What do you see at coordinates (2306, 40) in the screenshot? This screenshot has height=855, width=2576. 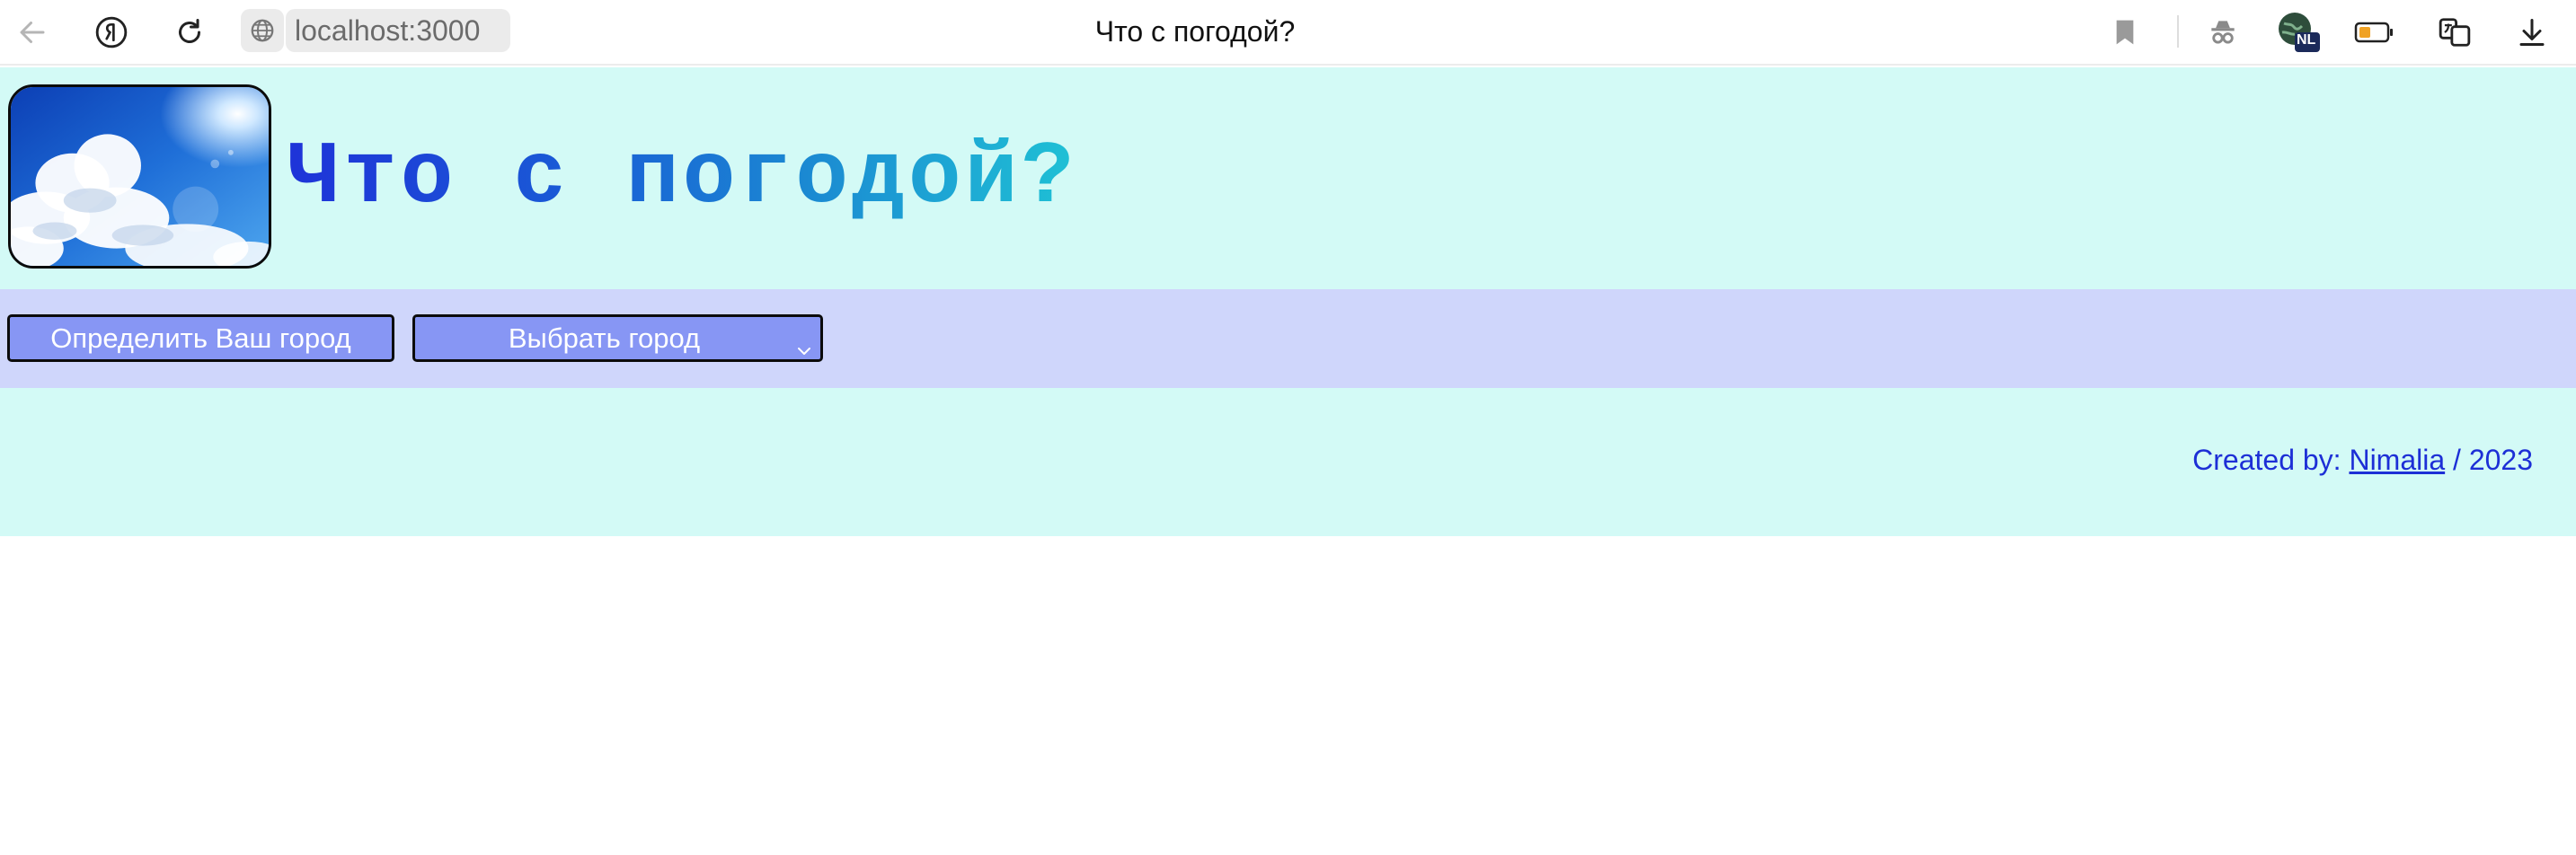 I see `profile-badge: NL` at bounding box center [2306, 40].